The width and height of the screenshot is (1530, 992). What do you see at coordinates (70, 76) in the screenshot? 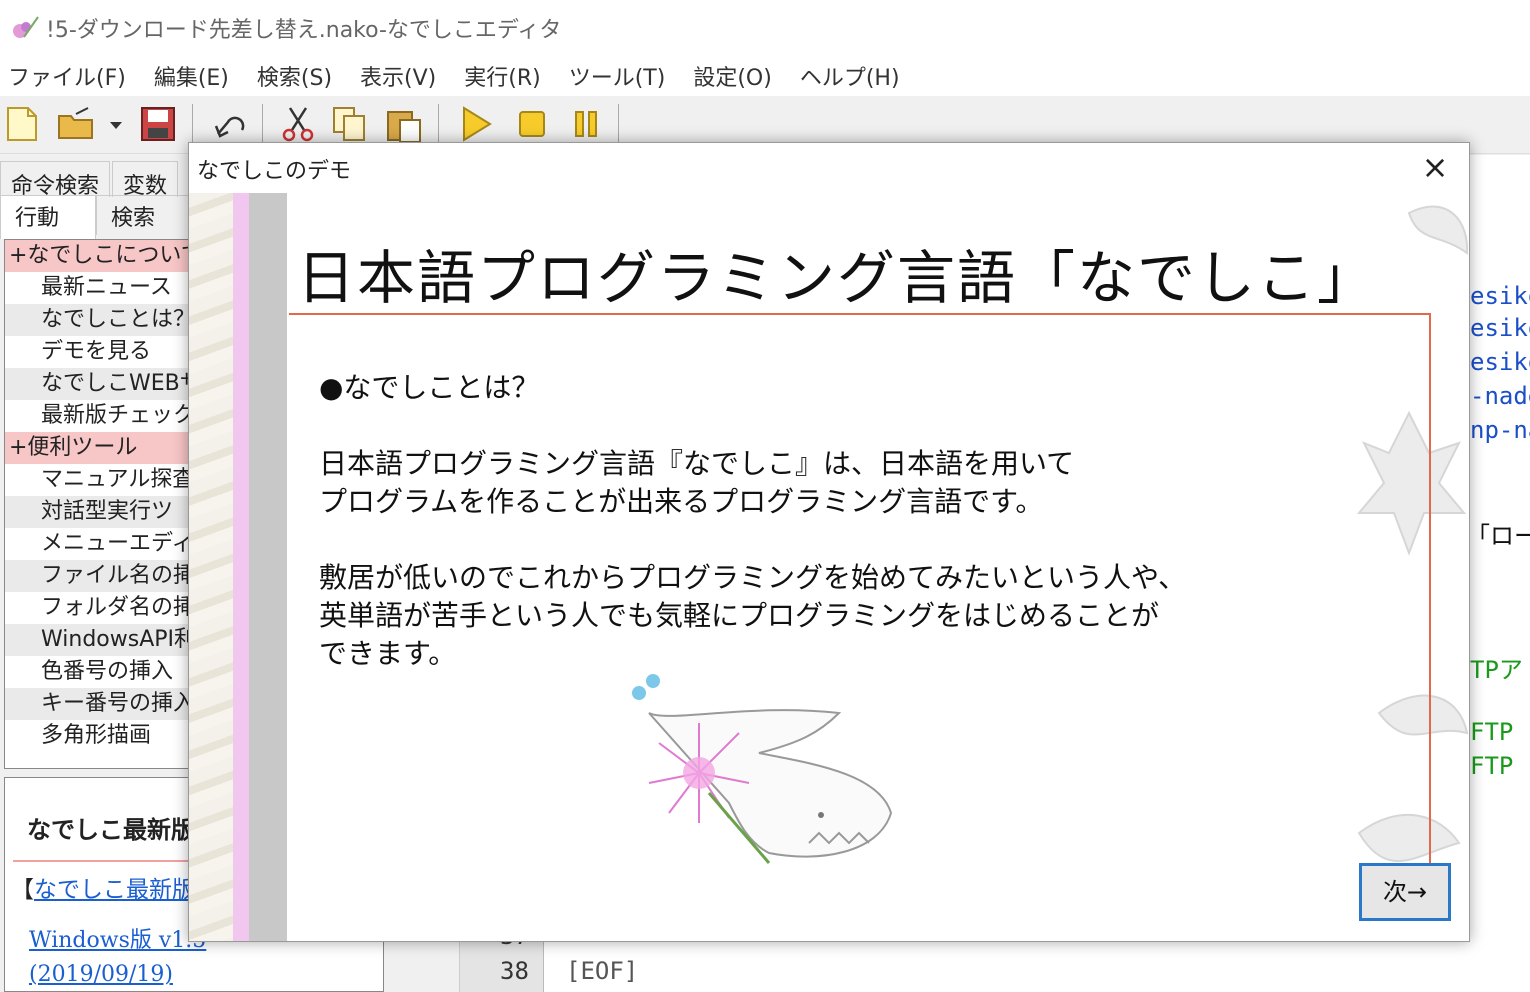
I see `menu-file: ファイル(F)` at bounding box center [70, 76].